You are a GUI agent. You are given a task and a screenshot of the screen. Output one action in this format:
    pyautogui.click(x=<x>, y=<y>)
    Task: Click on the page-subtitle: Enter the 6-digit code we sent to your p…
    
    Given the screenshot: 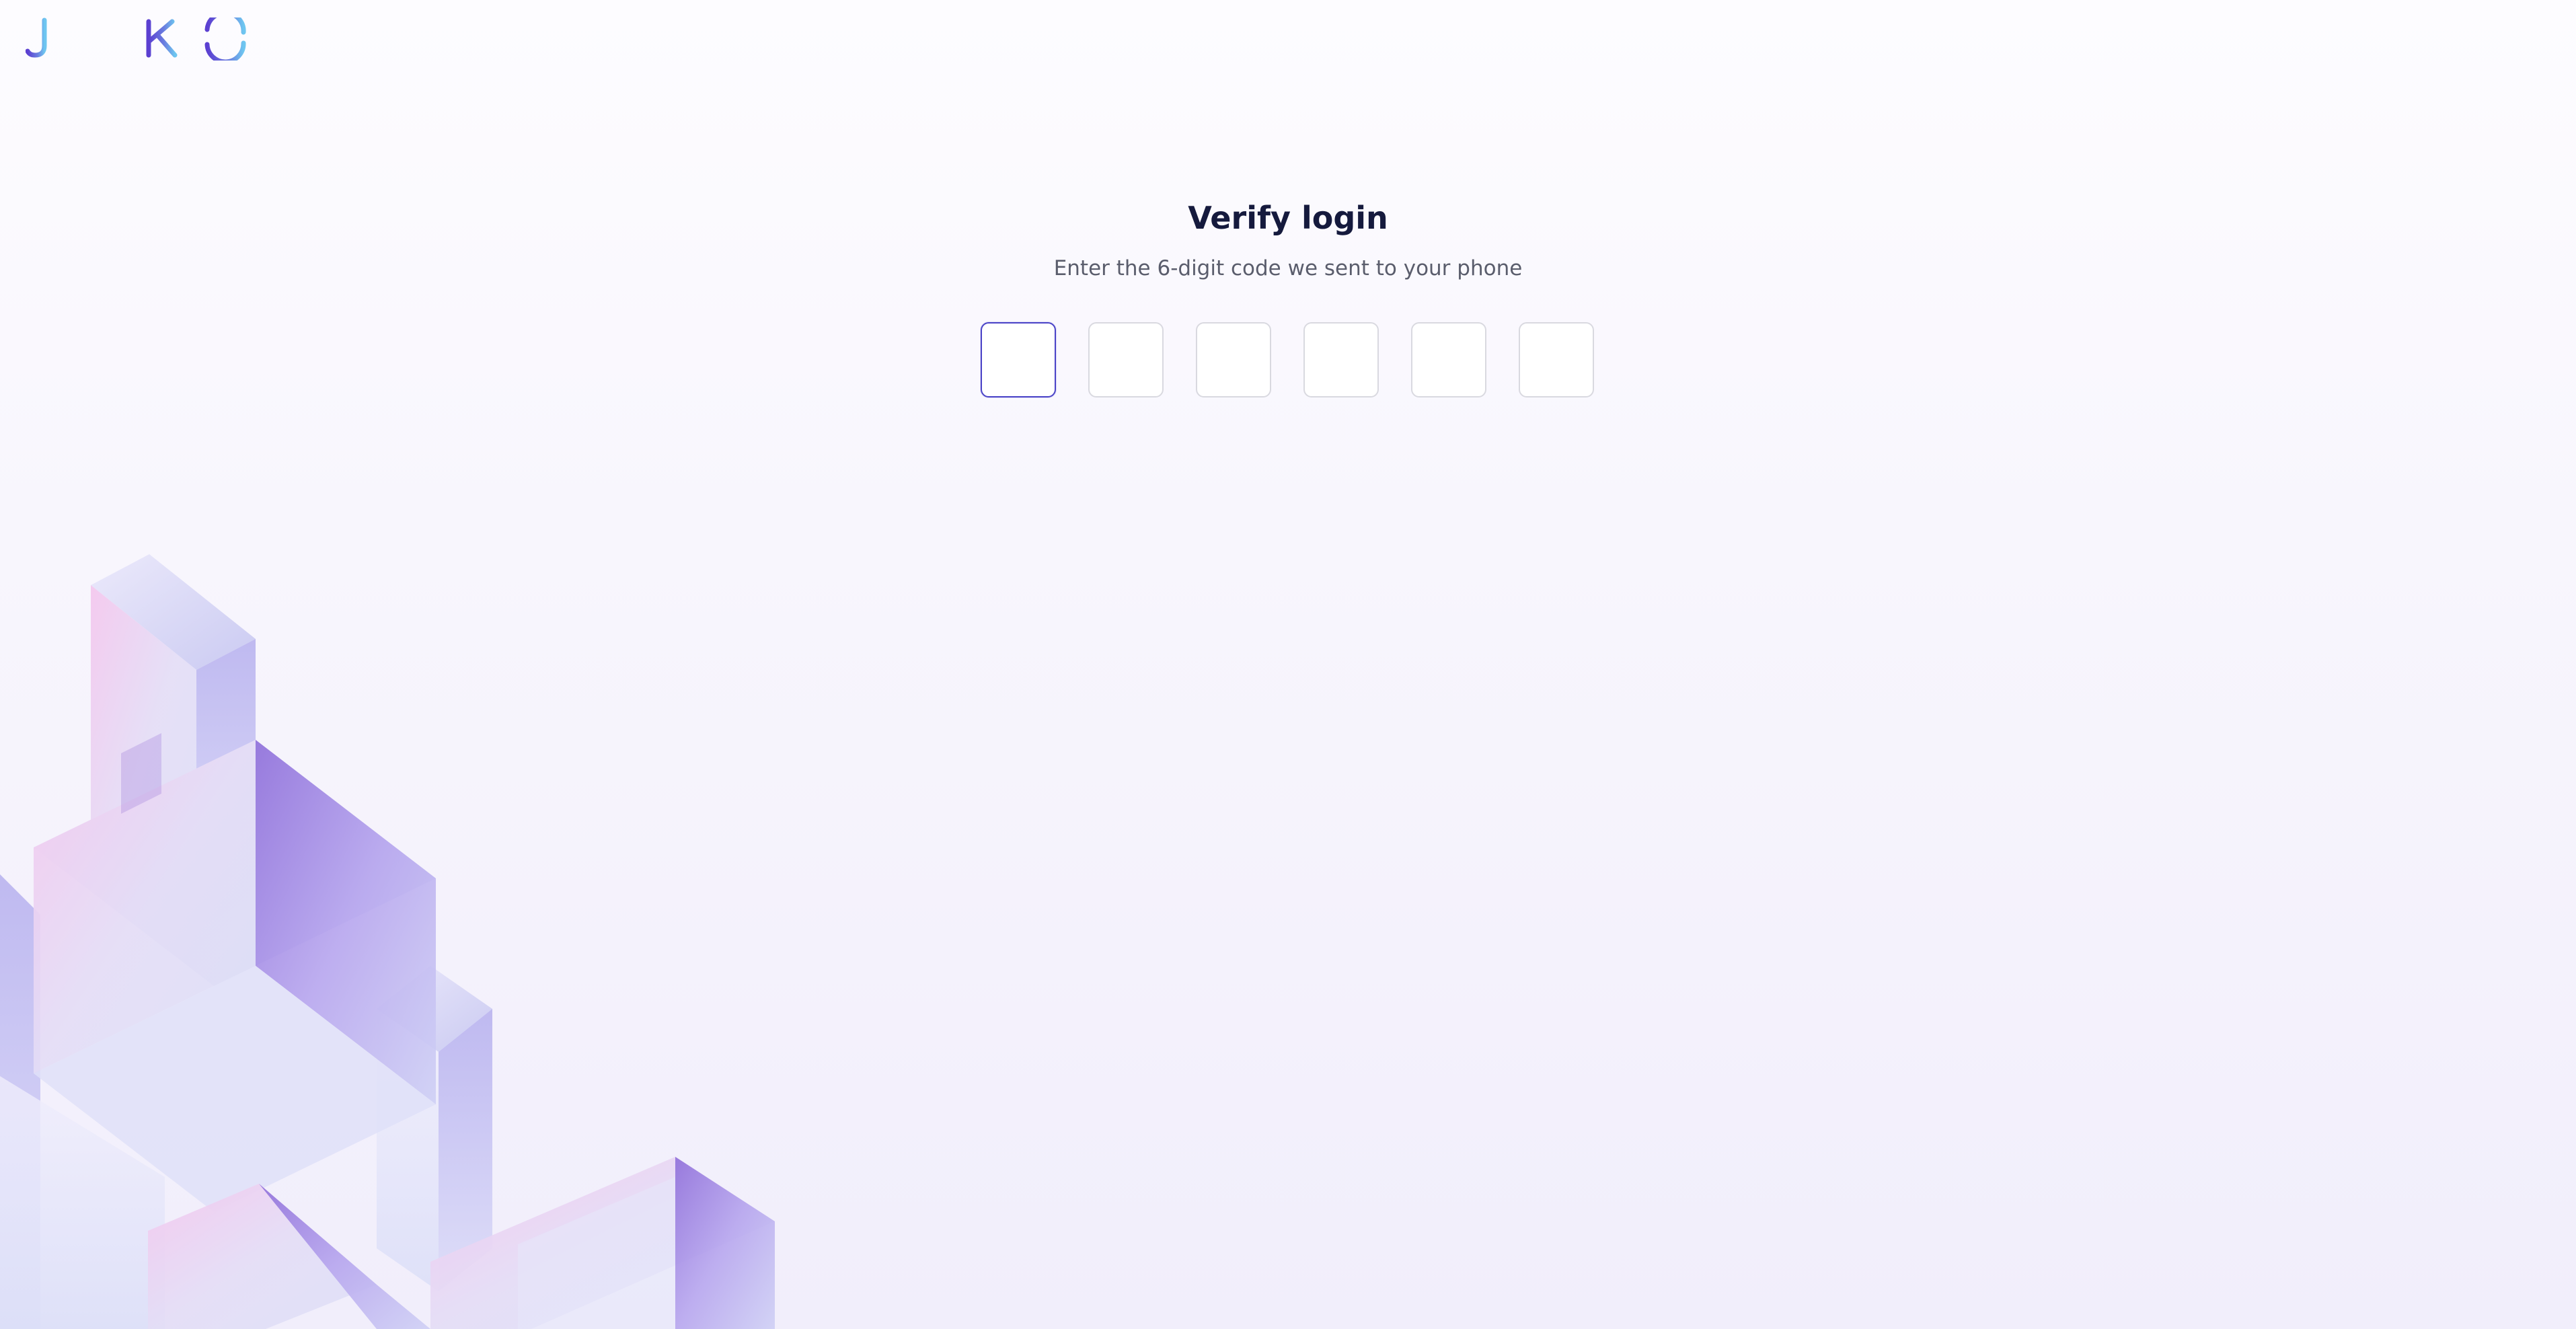 What is the action you would take?
    pyautogui.click(x=1288, y=268)
    